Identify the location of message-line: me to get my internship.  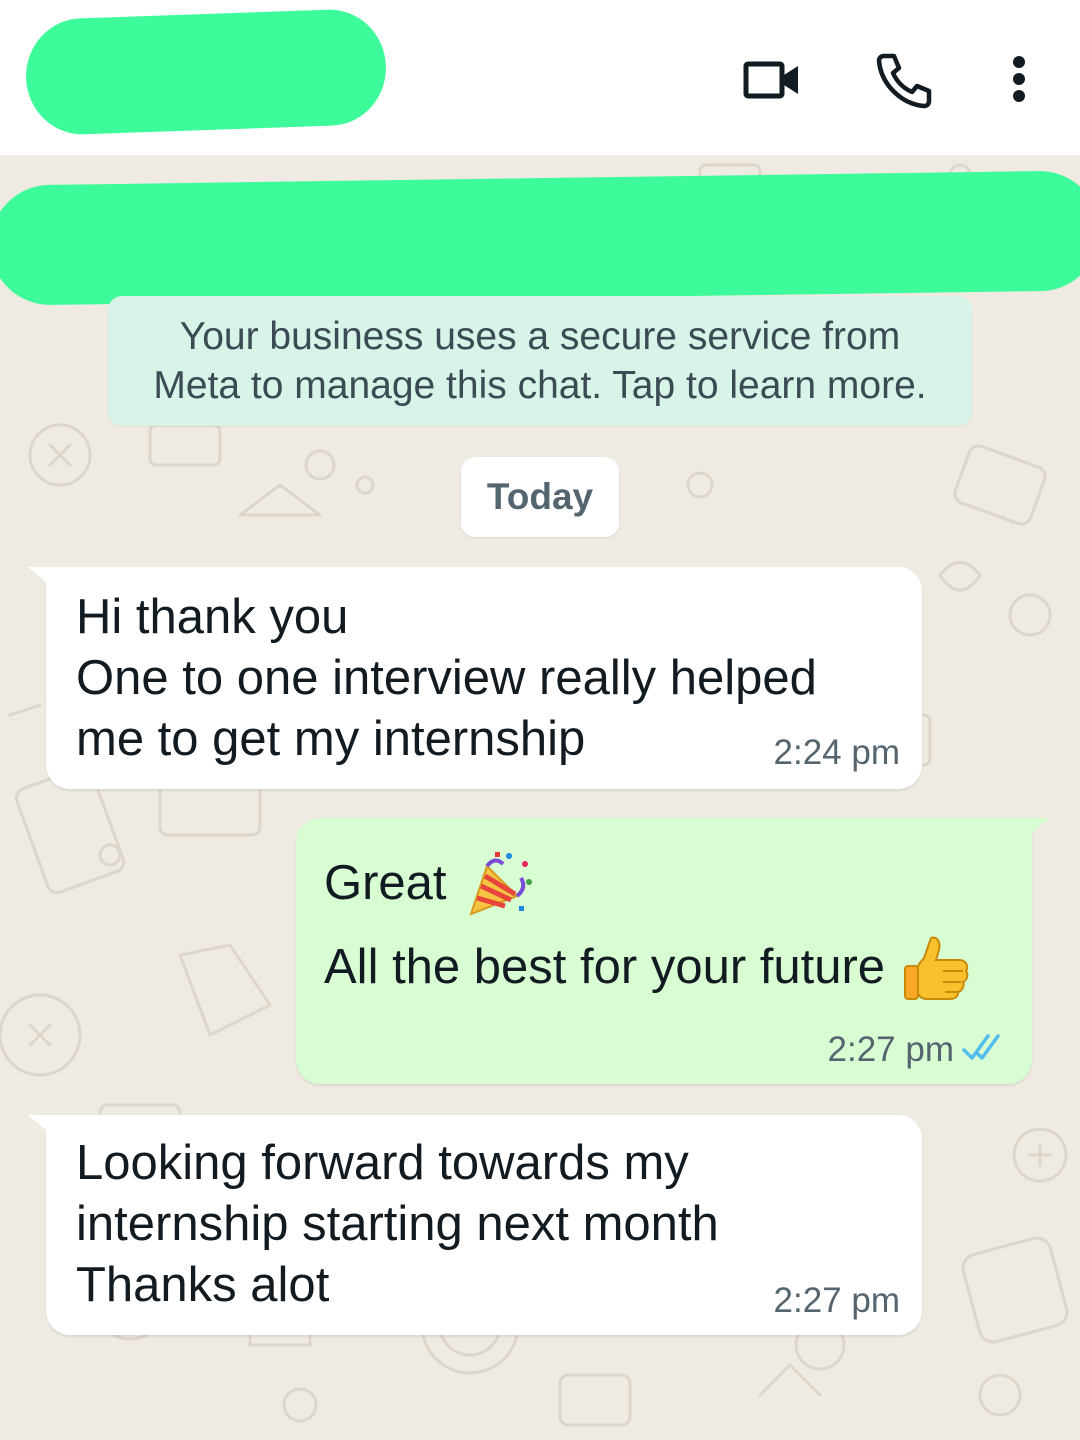
(331, 739).